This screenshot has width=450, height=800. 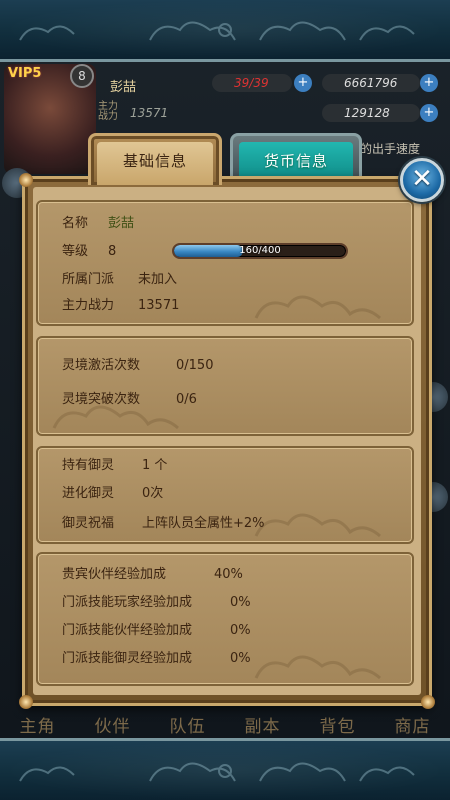 I want to click on close-icon: ✕, so click(x=422, y=179).